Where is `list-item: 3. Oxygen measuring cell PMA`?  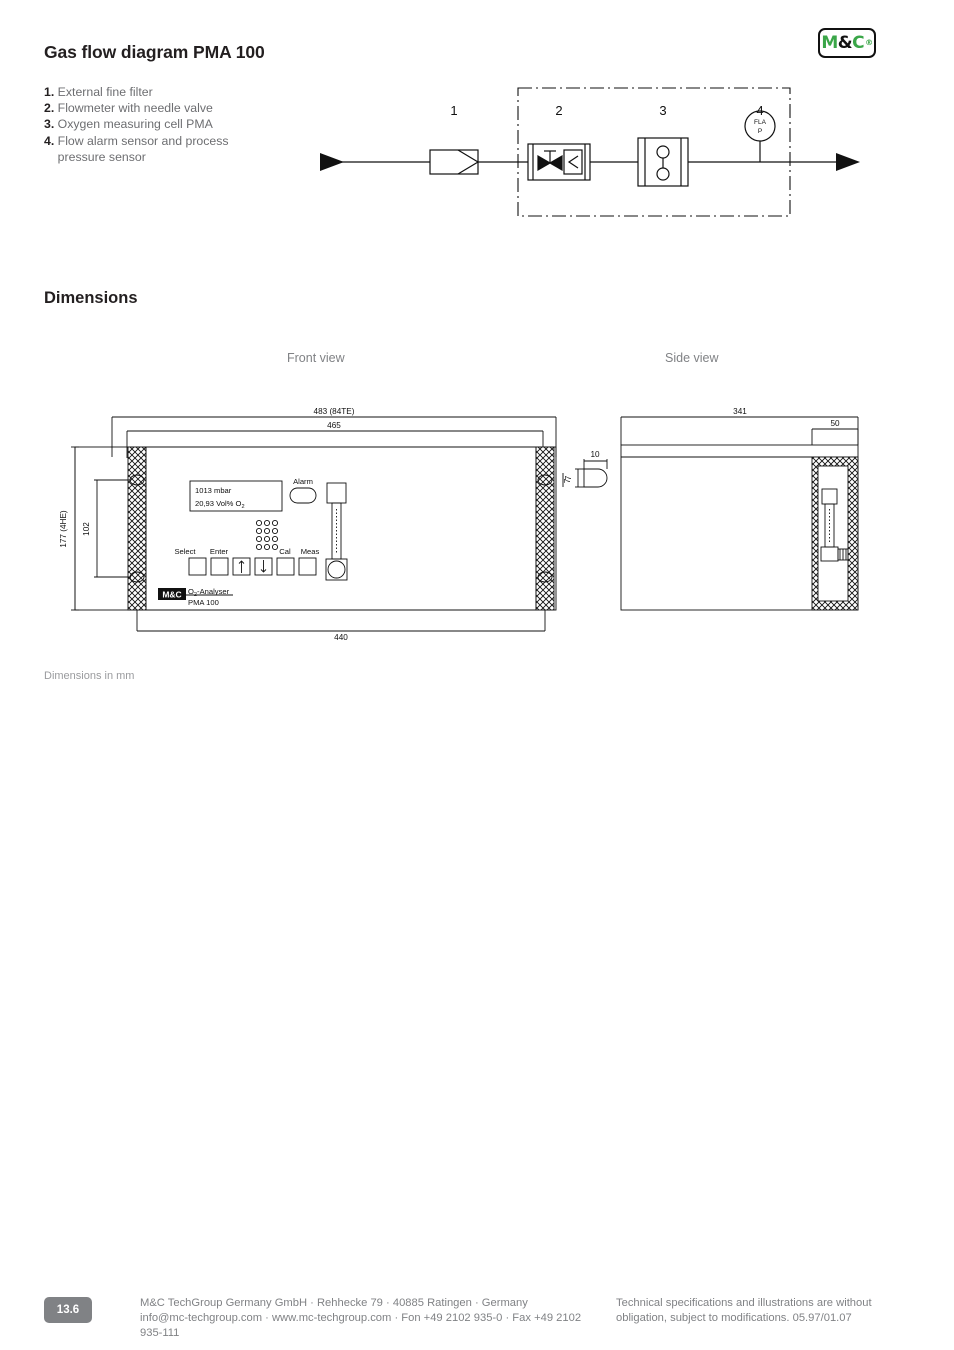
list-item: 3. Oxygen measuring cell PMA is located at coordinates (169, 124).